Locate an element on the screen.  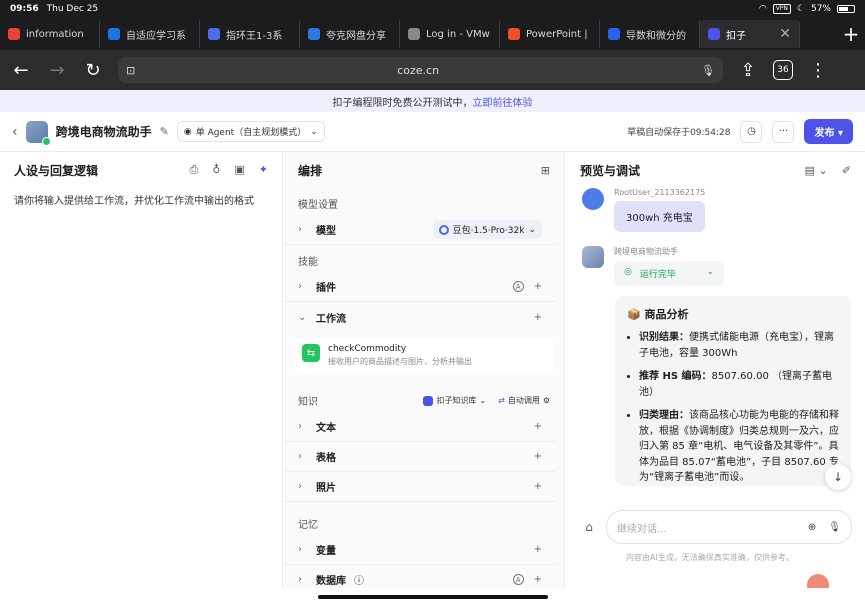
back-chevron-icon: ‹ is located at coordinates (15, 132).